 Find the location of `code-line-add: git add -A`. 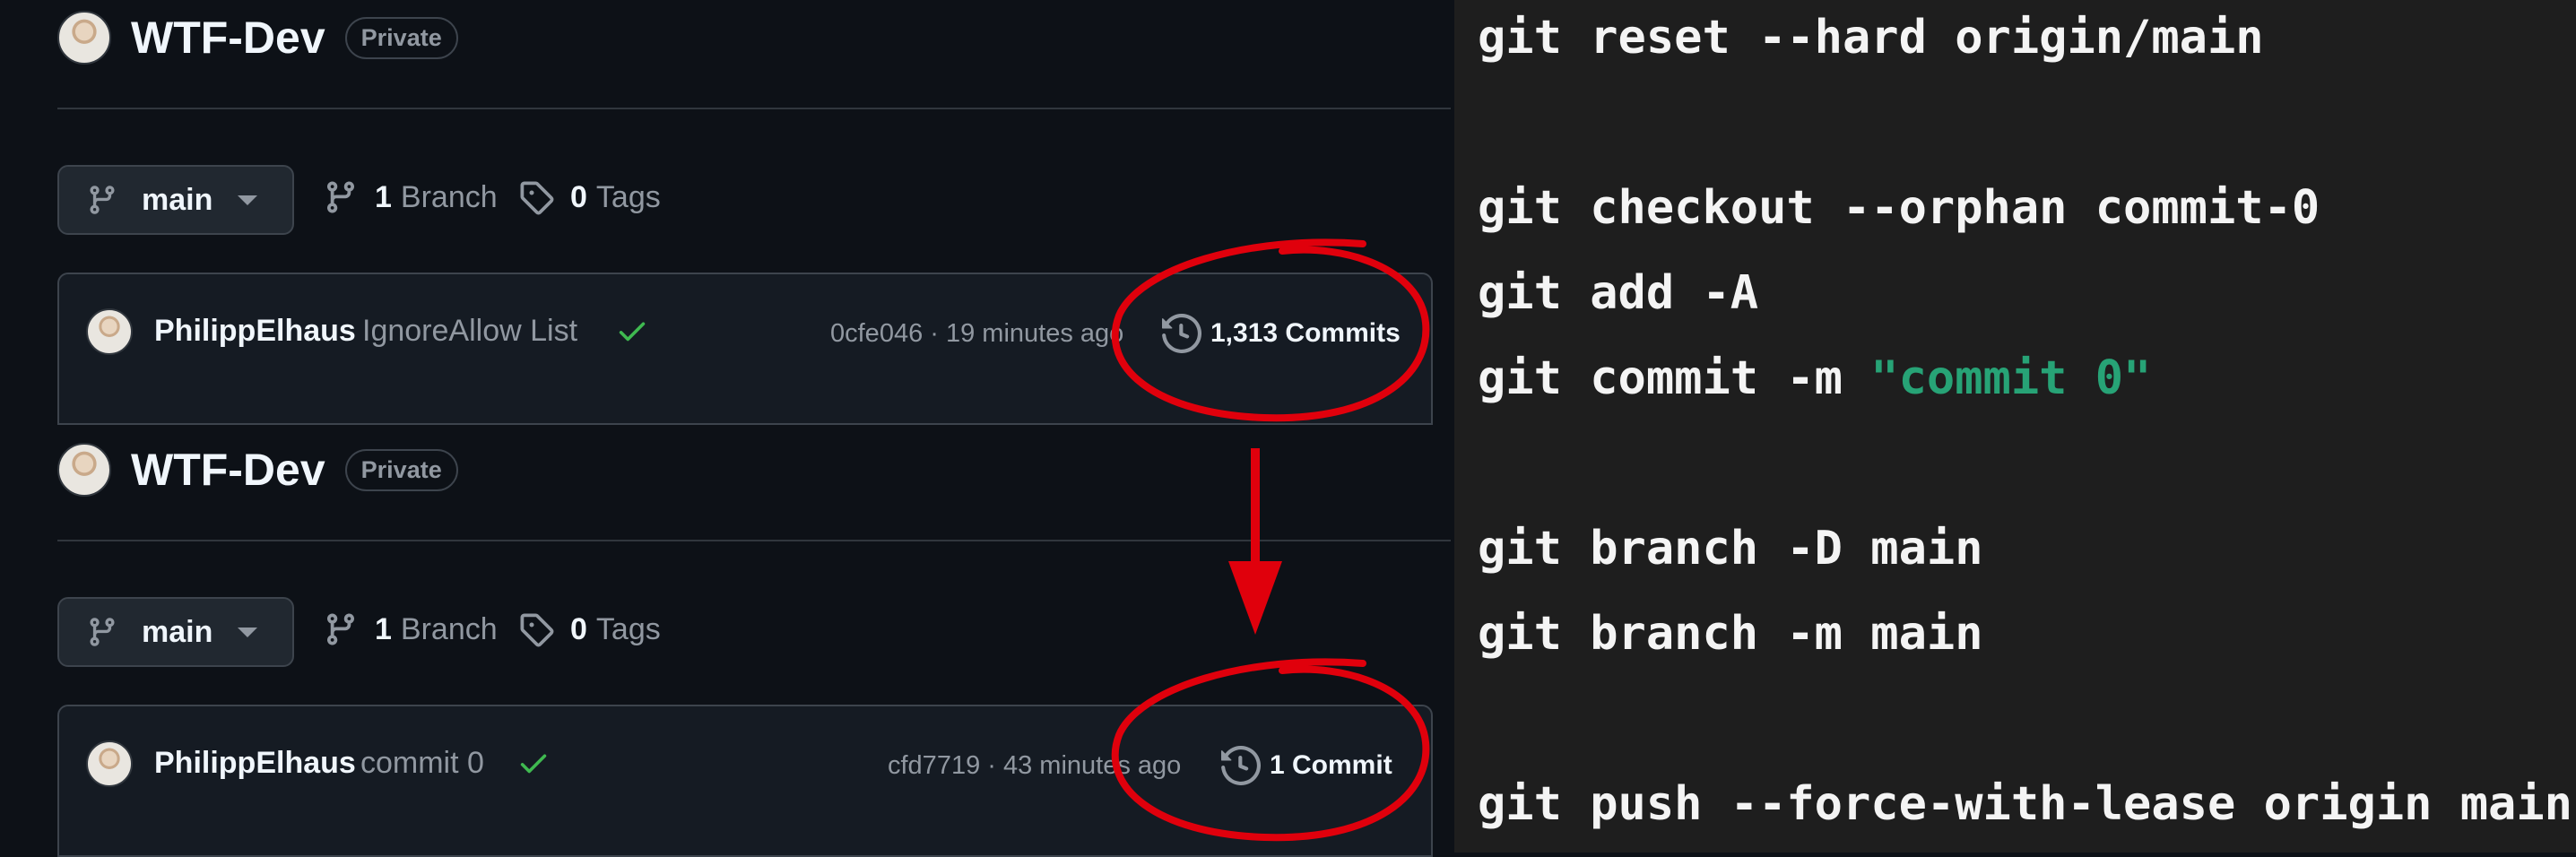

code-line-add: git add -A is located at coordinates (1618, 293).